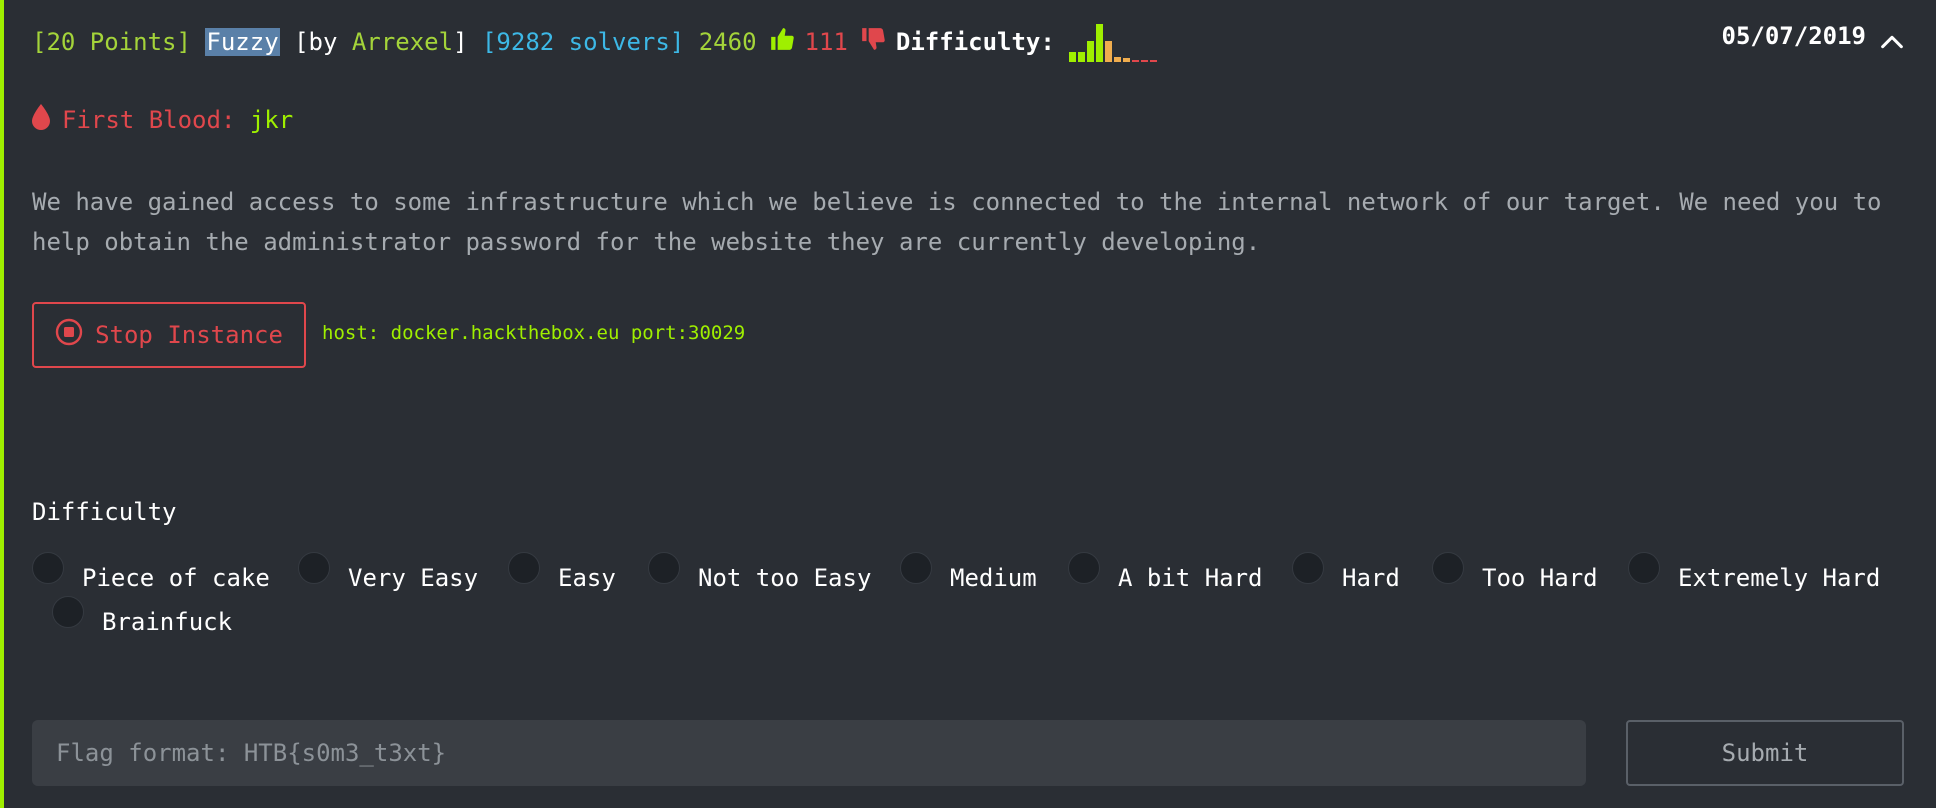 The image size is (1936, 808). Describe the element at coordinates (189, 335) in the screenshot. I see `stop-instance-label: Stop Instance` at that location.